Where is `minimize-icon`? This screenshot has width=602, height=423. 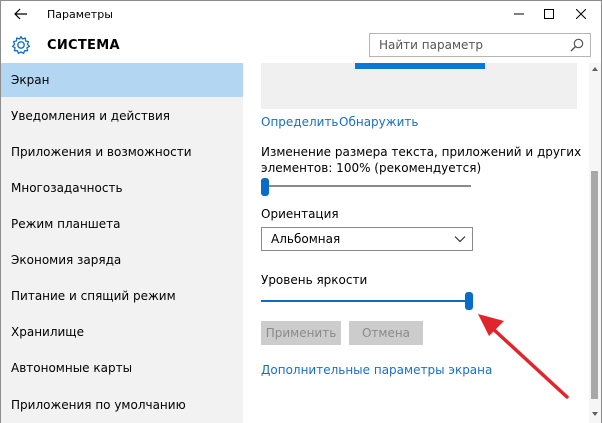 minimize-icon is located at coordinates (519, 14).